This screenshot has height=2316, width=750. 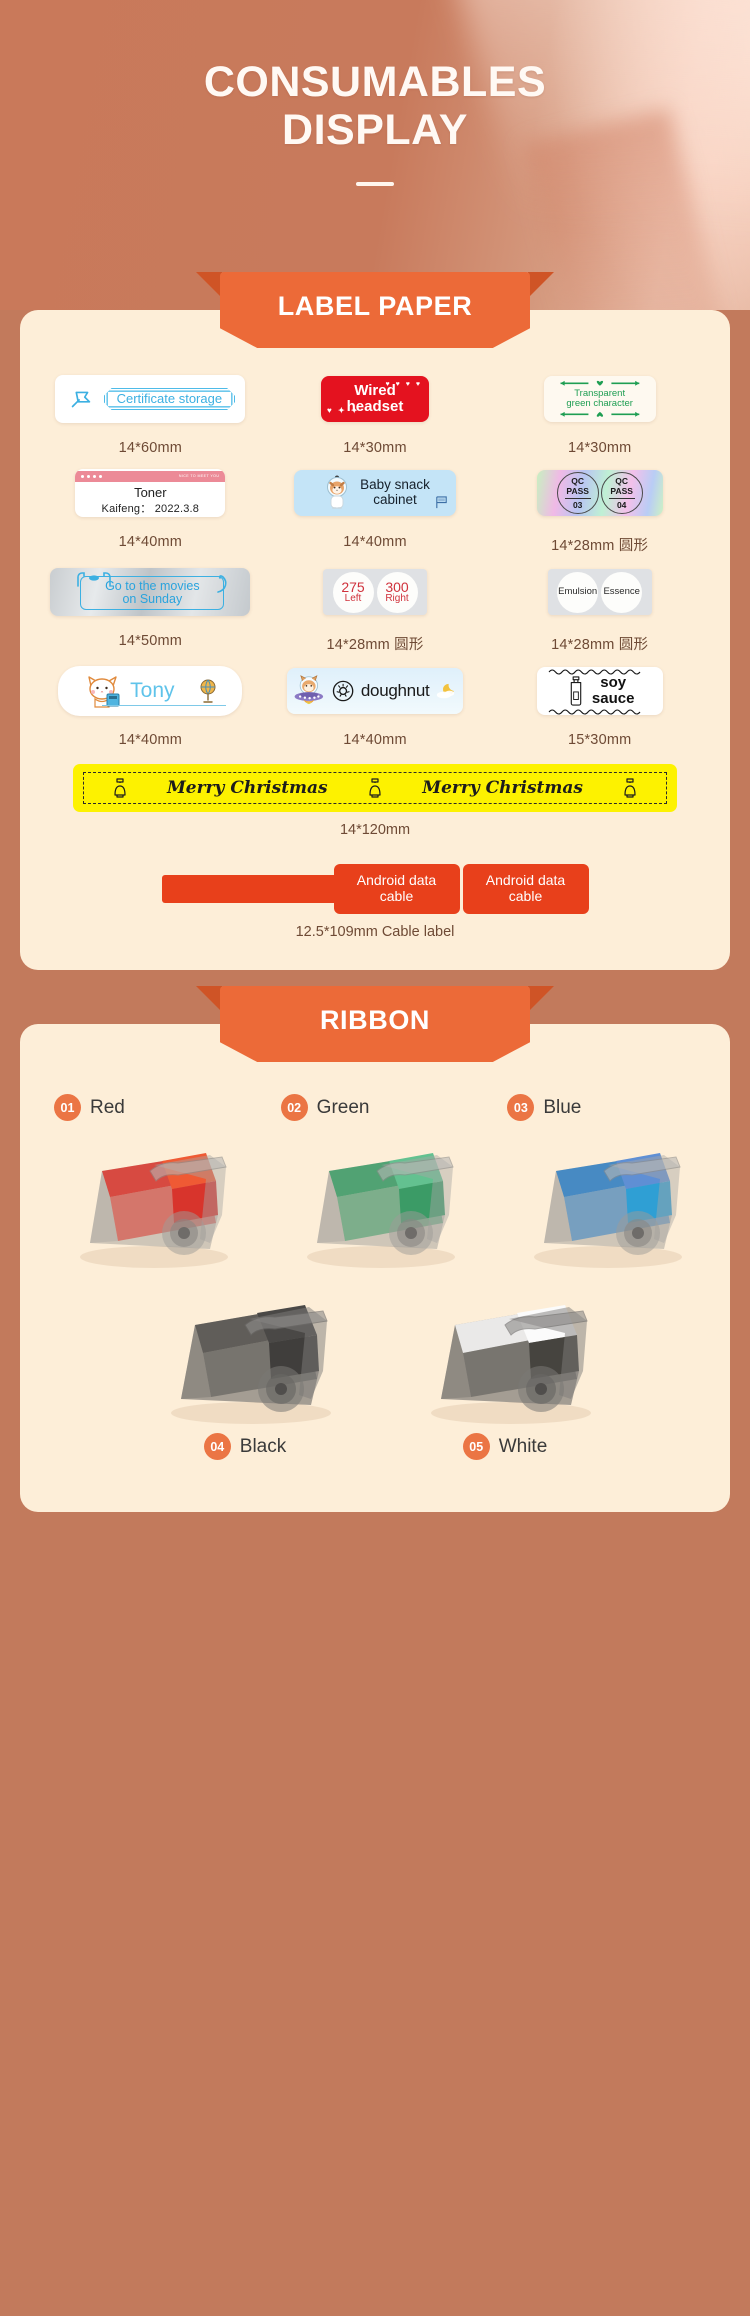 I want to click on ribbon-item-green: 02 Green, so click(x=375, y=1183).